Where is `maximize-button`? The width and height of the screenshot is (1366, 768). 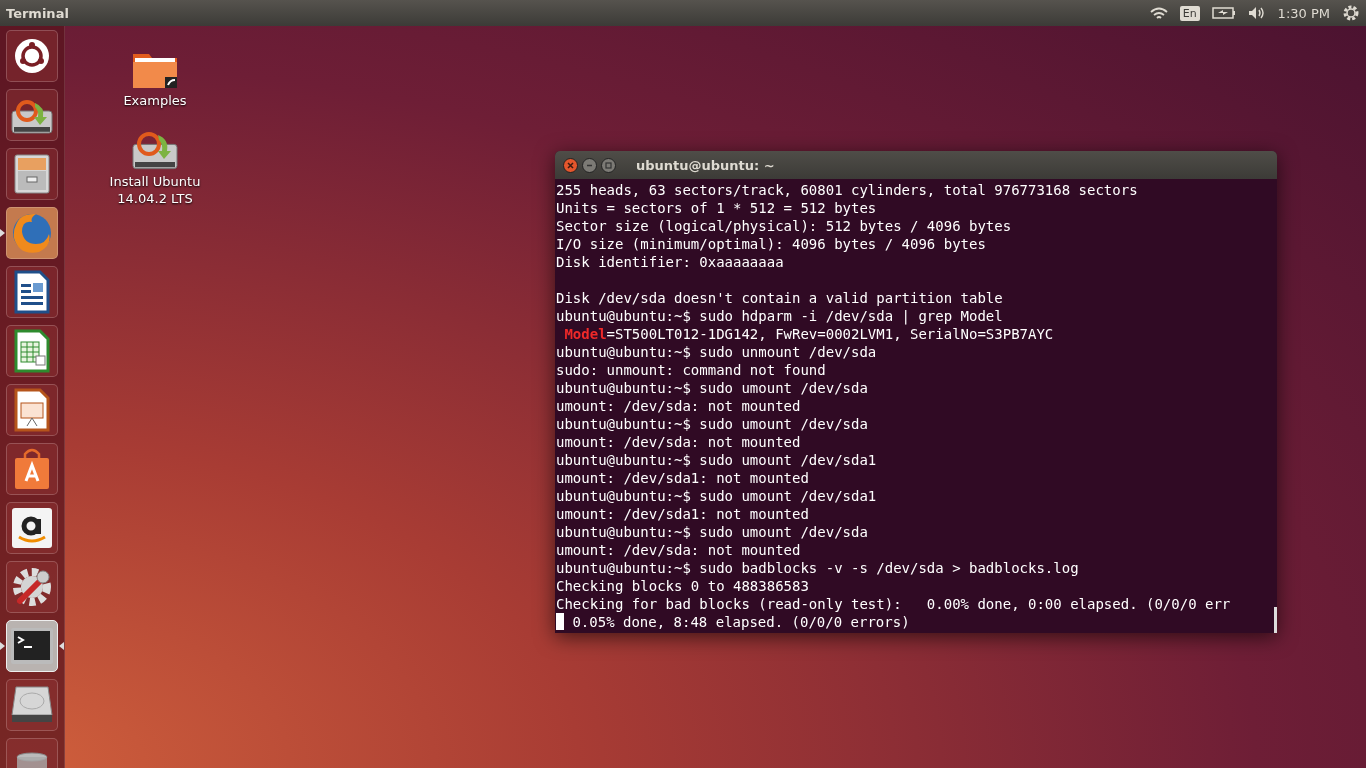 maximize-button is located at coordinates (608, 165).